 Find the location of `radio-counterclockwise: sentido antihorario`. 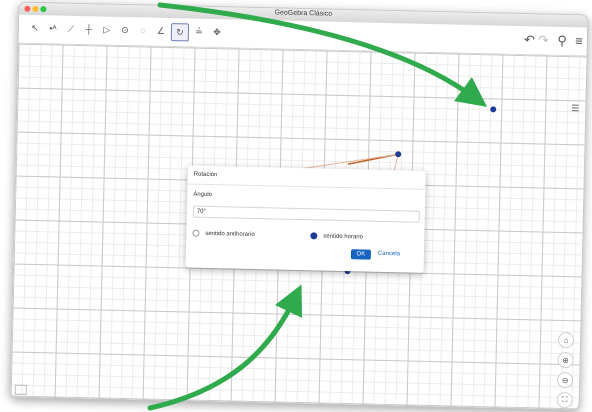

radio-counterclockwise: sentido antihorario is located at coordinates (223, 233).